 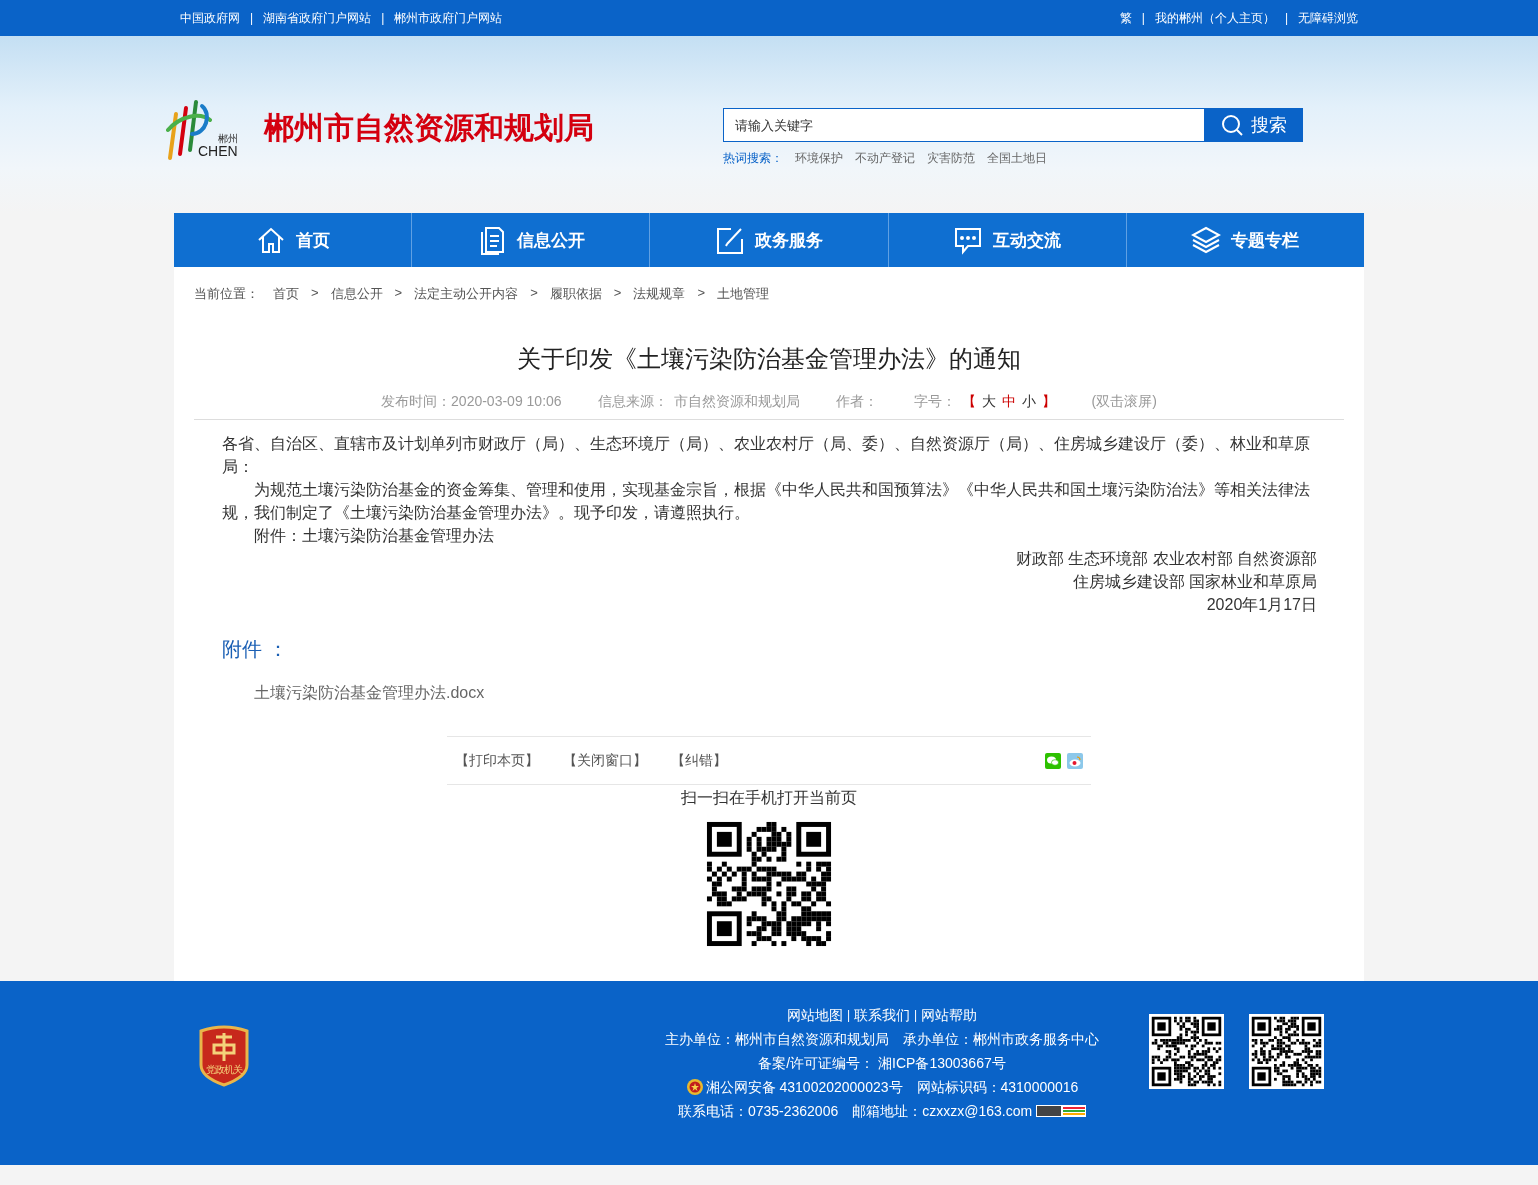 What do you see at coordinates (814, 1015) in the screenshot?
I see `footer-link: 网站地图` at bounding box center [814, 1015].